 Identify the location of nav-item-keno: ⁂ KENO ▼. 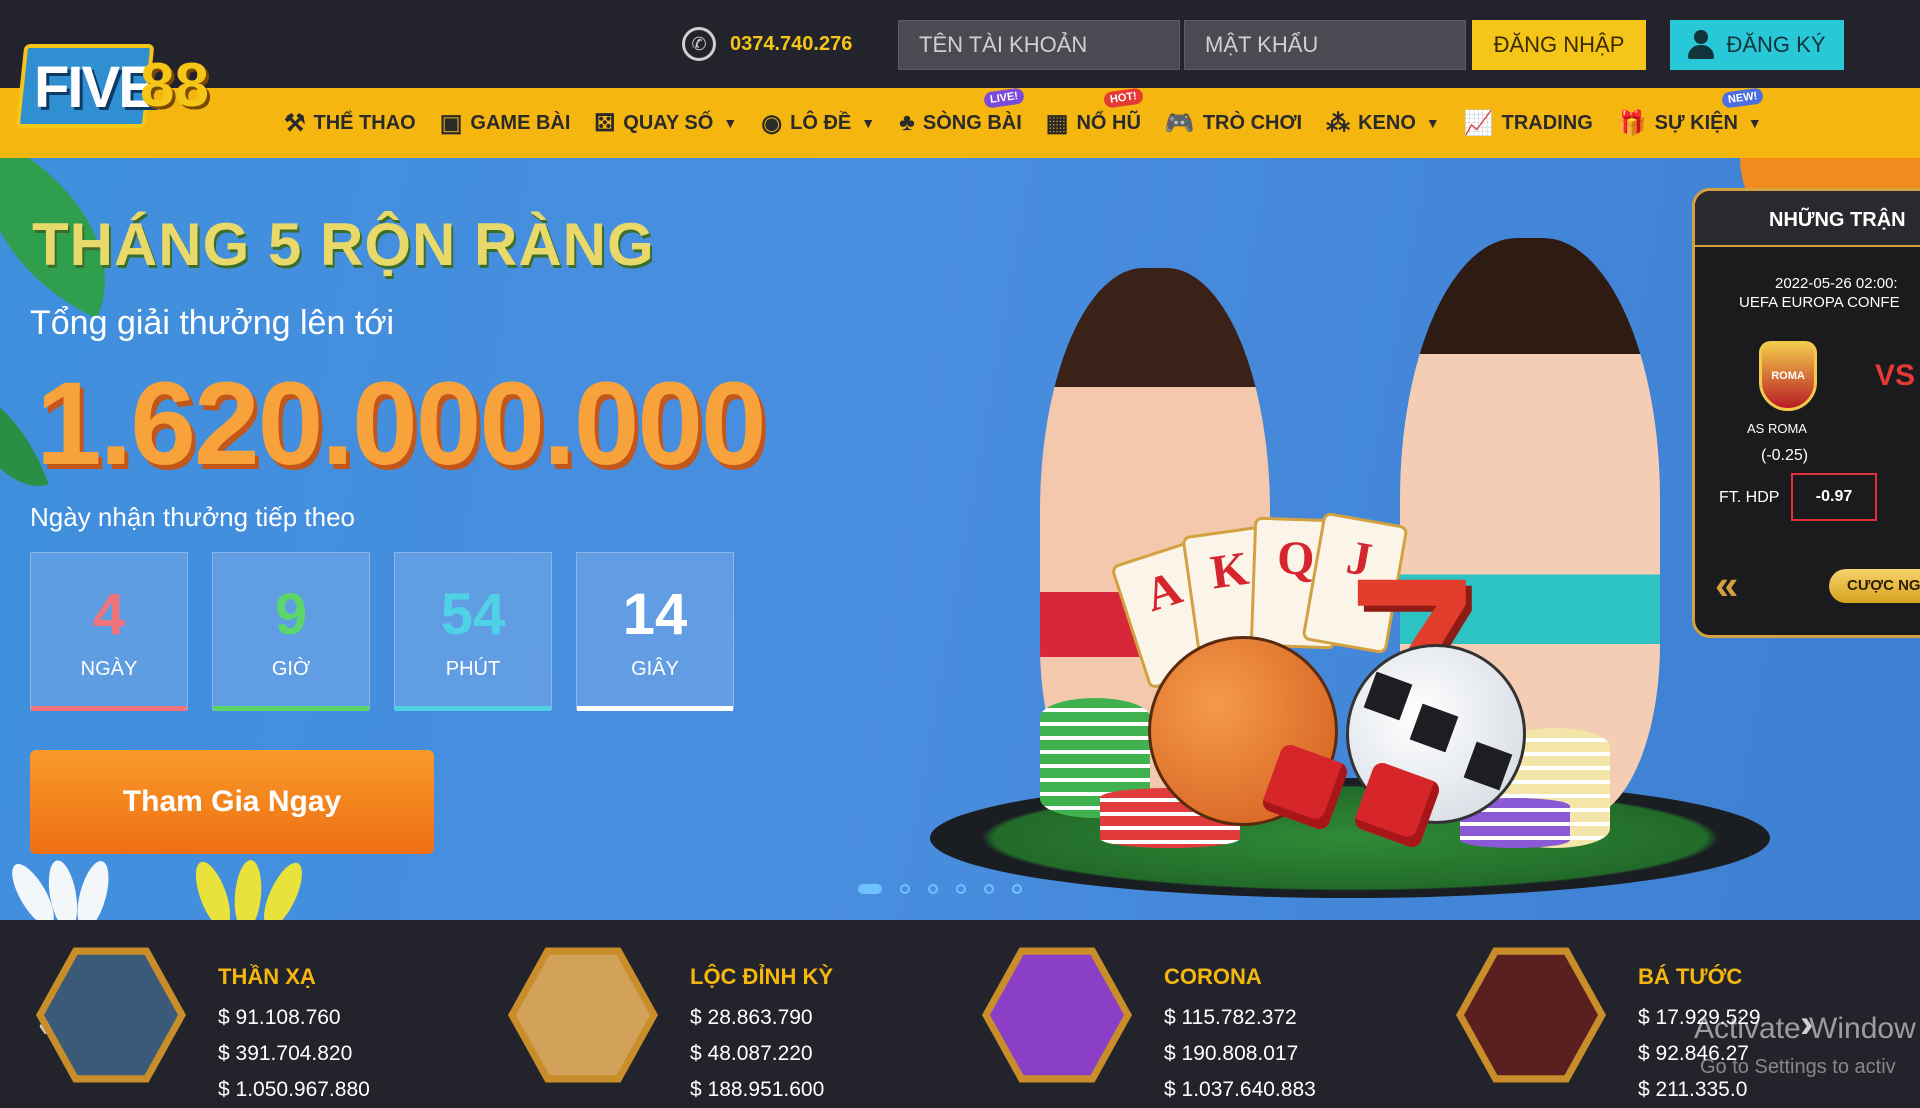
(1383, 123).